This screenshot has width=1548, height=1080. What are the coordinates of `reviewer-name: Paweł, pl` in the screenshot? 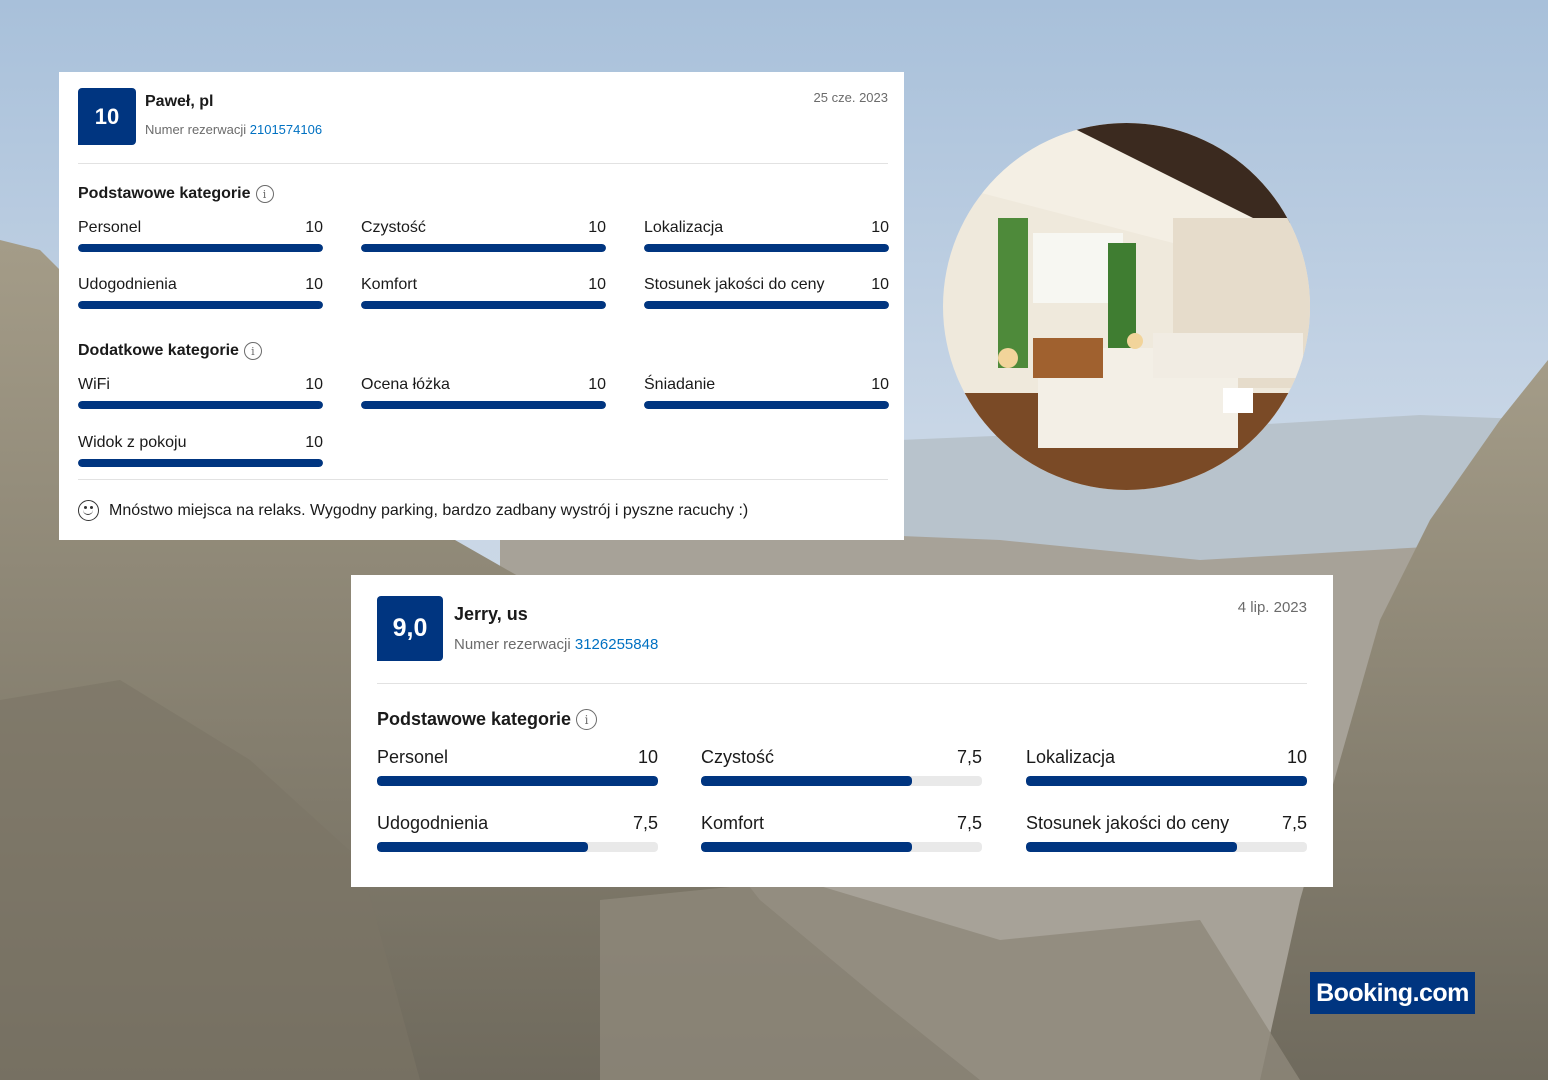 It's located at (179, 101).